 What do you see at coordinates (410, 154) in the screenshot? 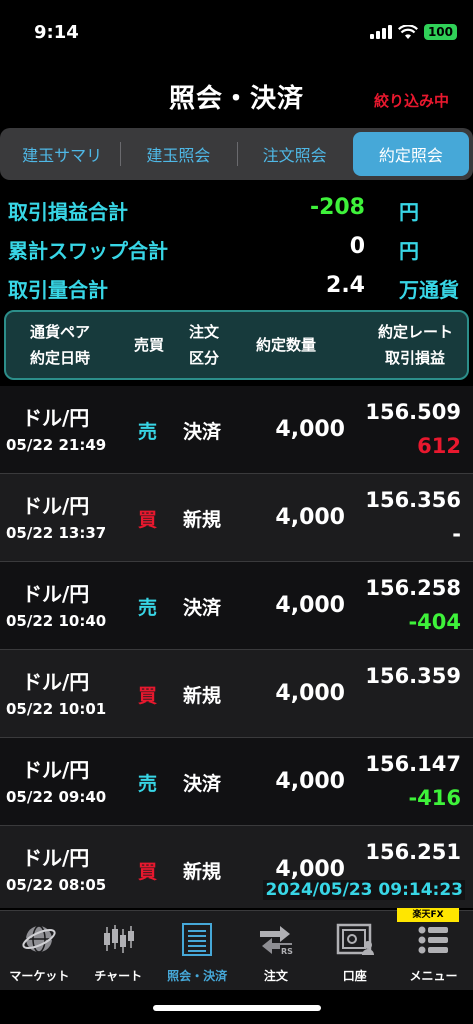
I see `tab-execution-inquiry: 約定照会` at bounding box center [410, 154].